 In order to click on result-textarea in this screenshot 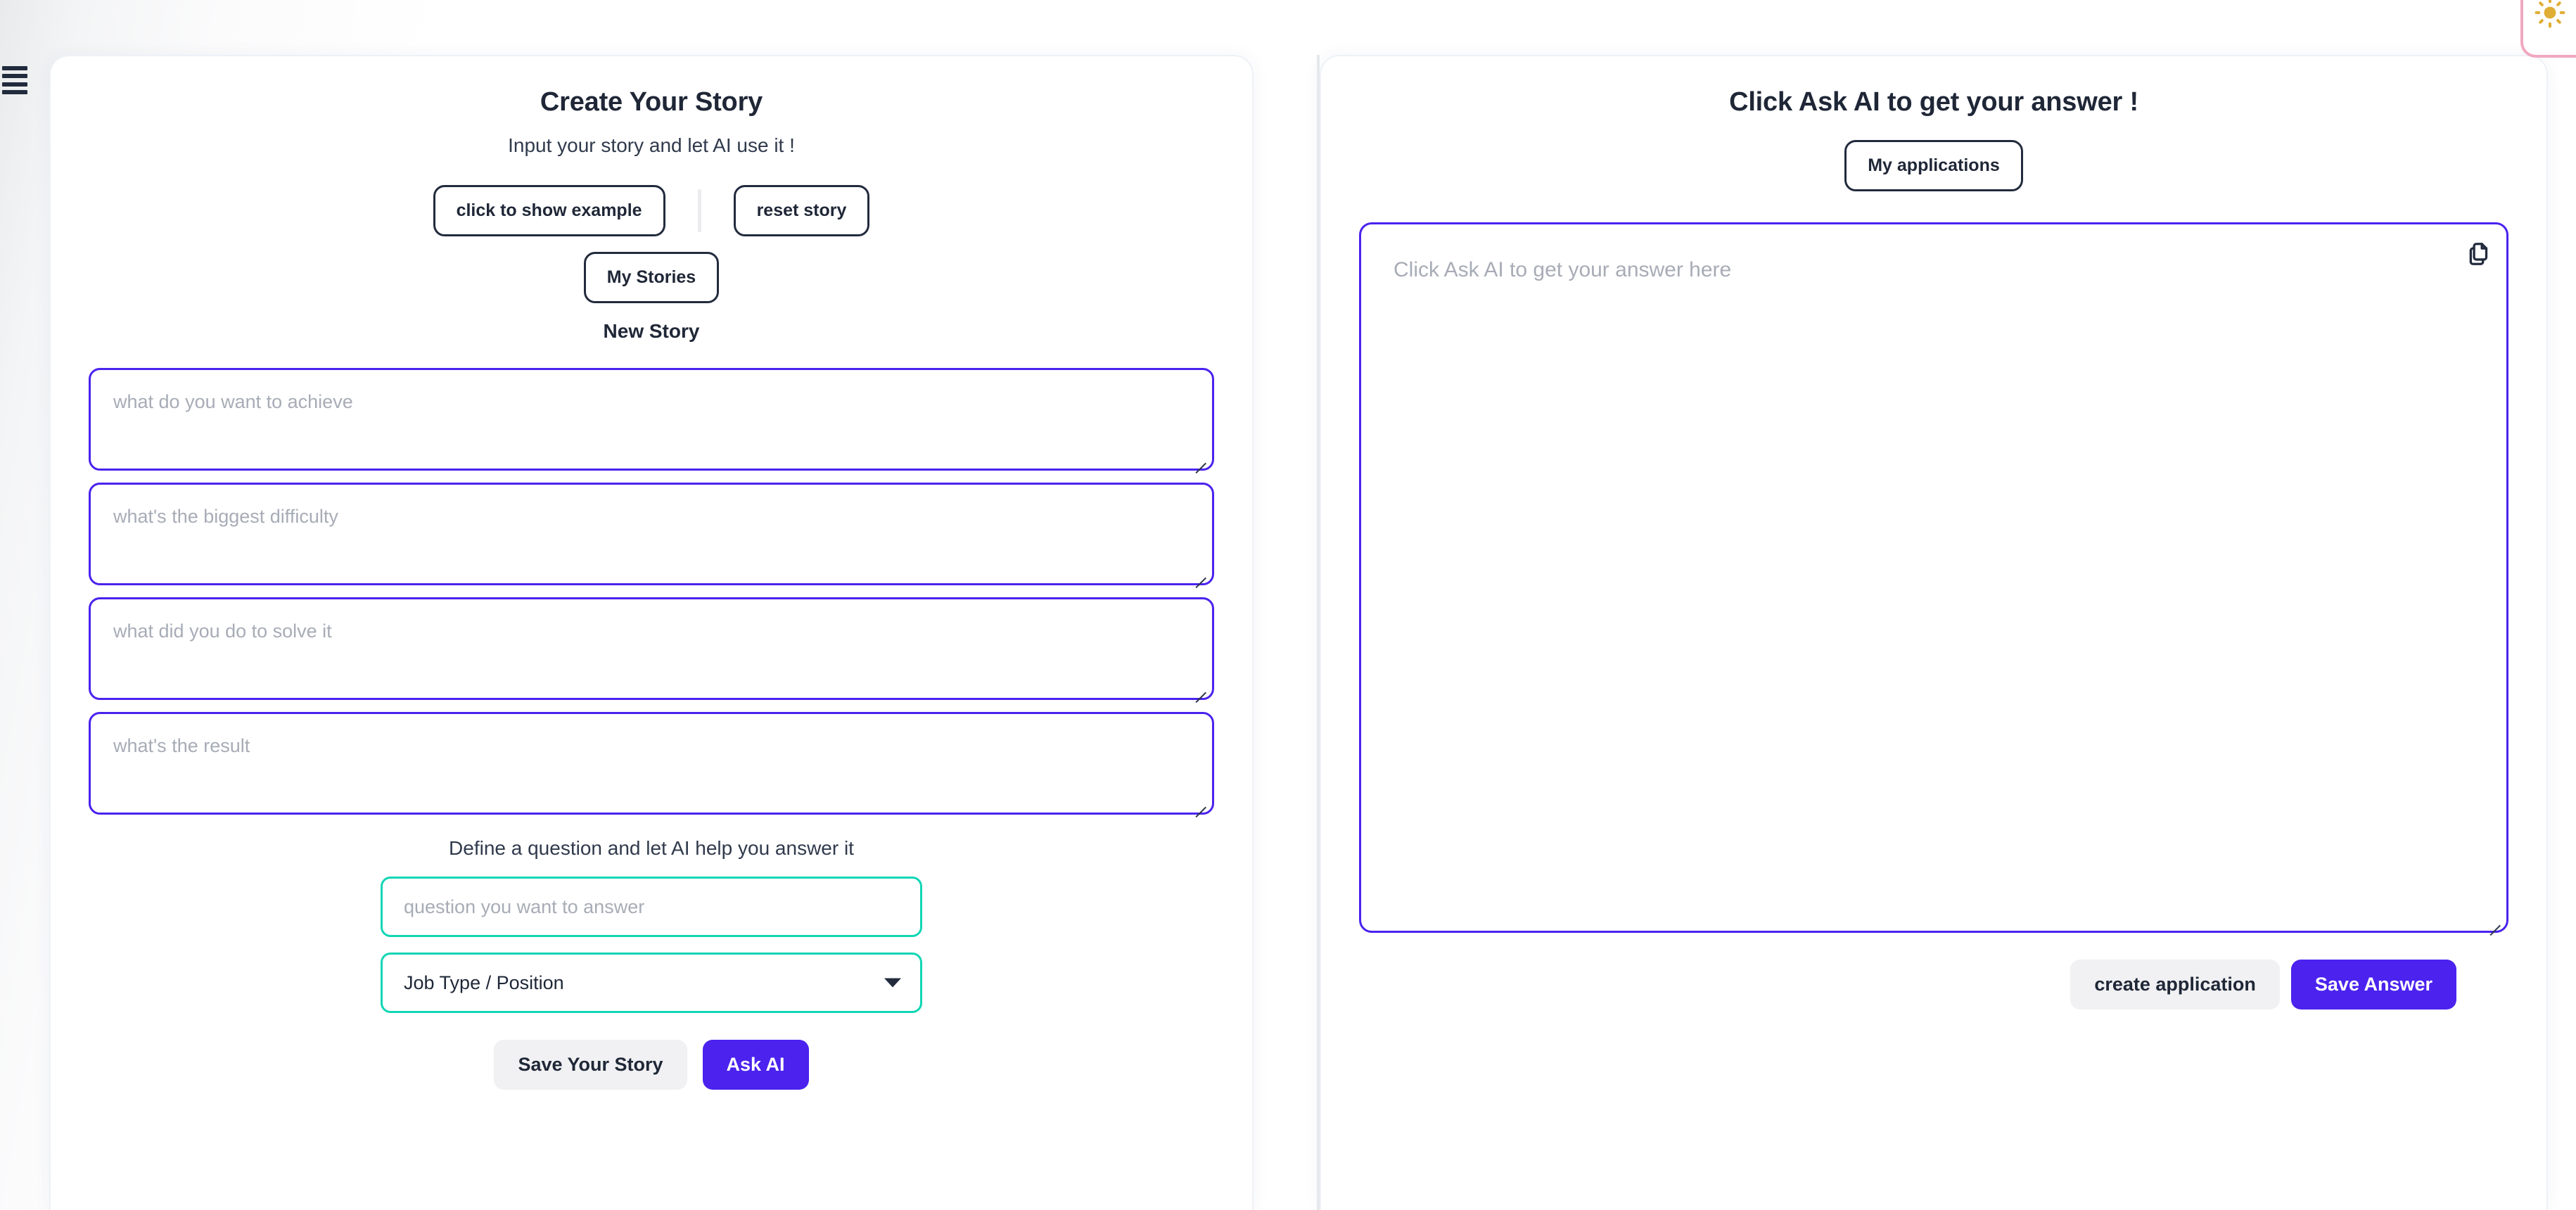, I will do `click(651, 763)`.